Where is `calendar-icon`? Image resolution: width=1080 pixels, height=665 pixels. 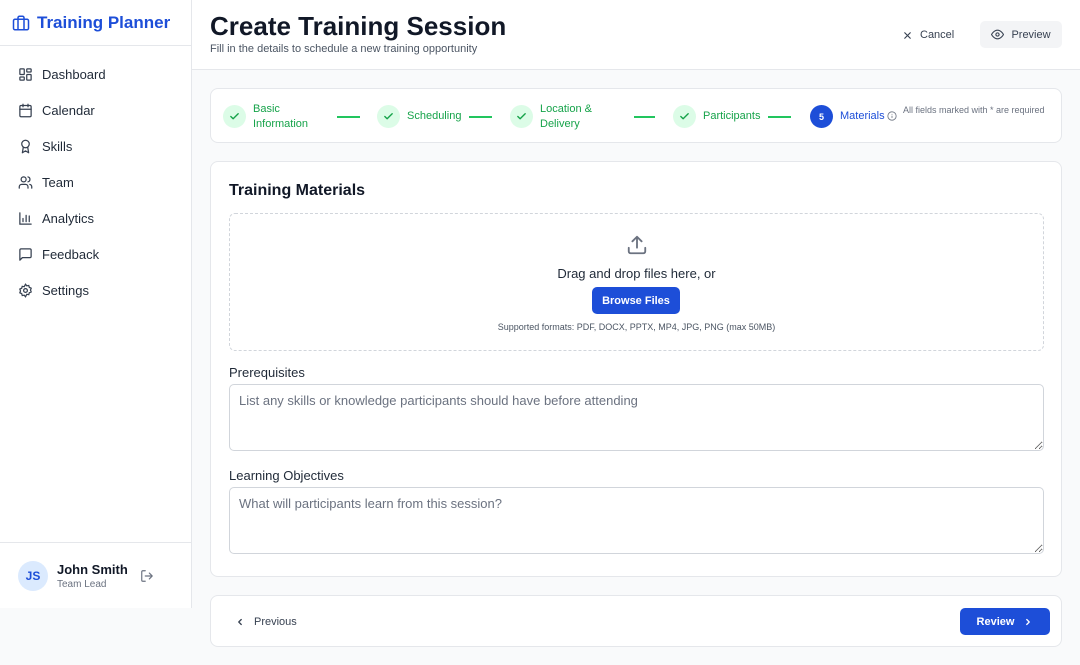
calendar-icon is located at coordinates (25, 110).